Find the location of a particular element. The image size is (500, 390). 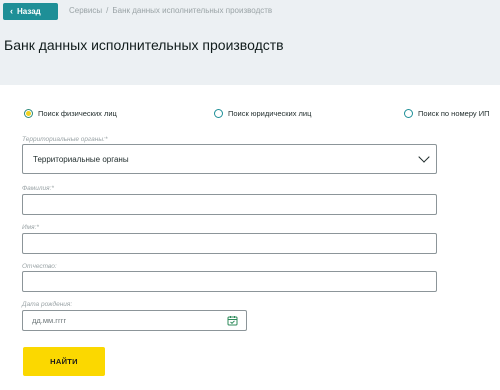

territorial-select-value: Территориальные органы is located at coordinates (81, 159).